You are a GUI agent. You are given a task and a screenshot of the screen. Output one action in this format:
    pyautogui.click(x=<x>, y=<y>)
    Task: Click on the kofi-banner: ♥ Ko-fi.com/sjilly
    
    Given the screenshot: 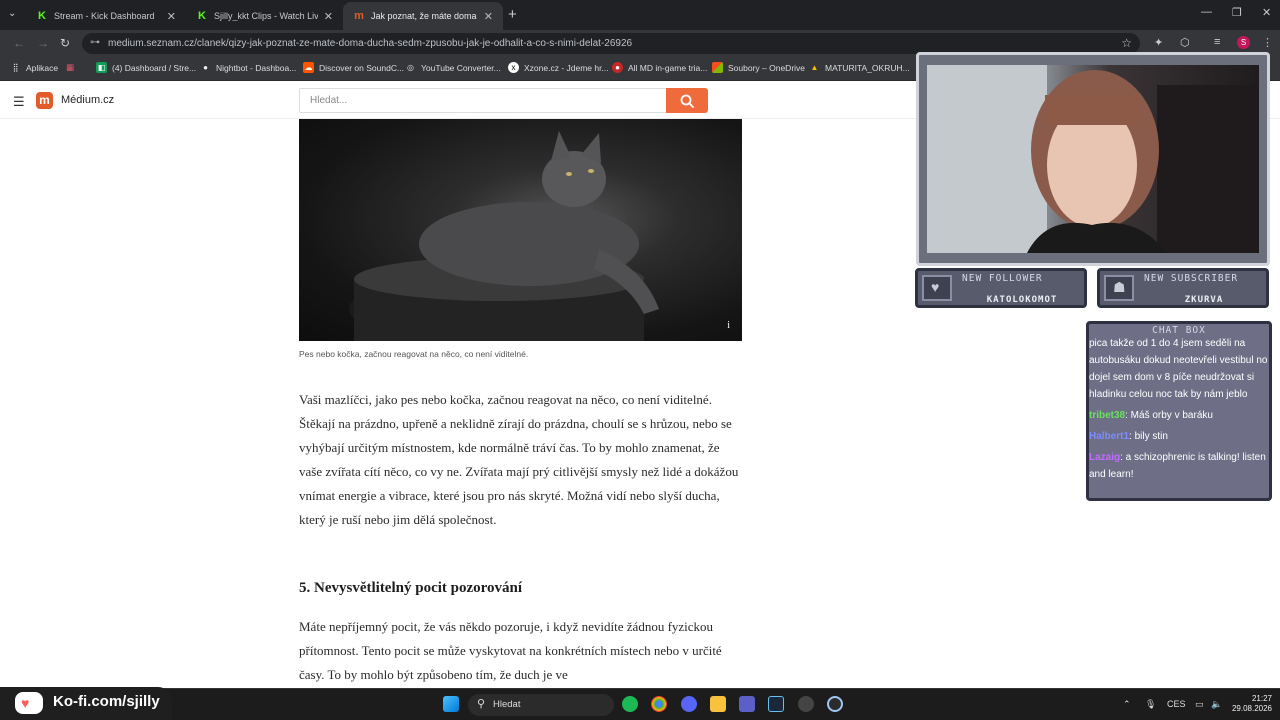 What is the action you would take?
    pyautogui.click(x=86, y=703)
    